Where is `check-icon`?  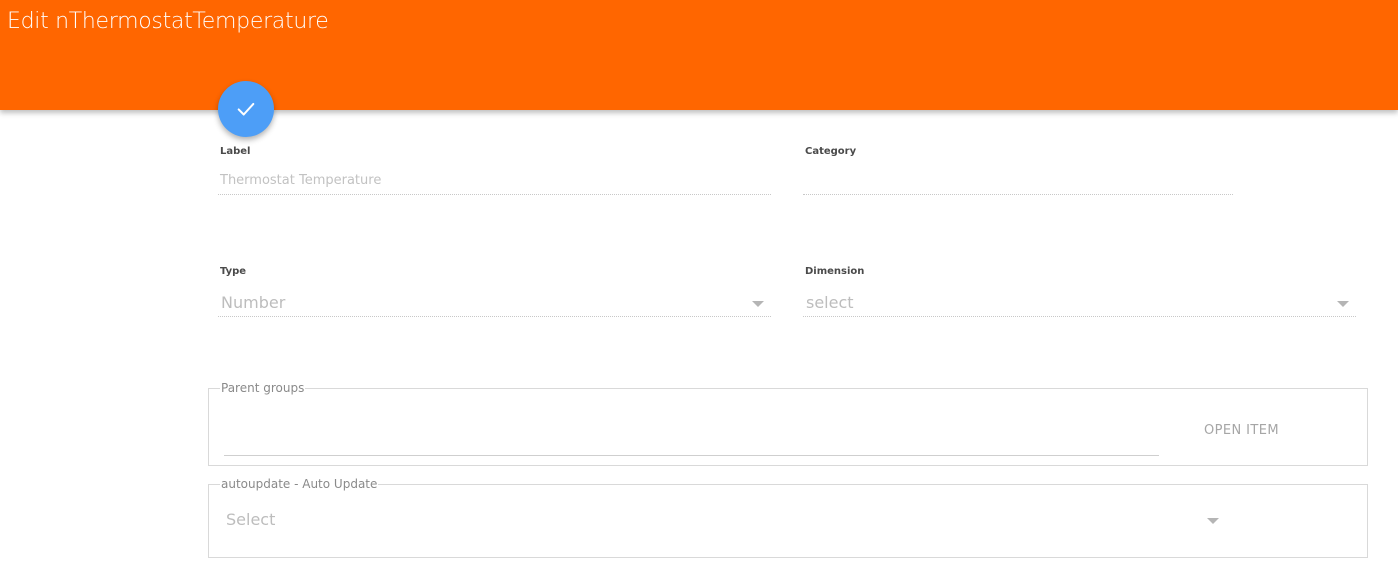 check-icon is located at coordinates (246, 109).